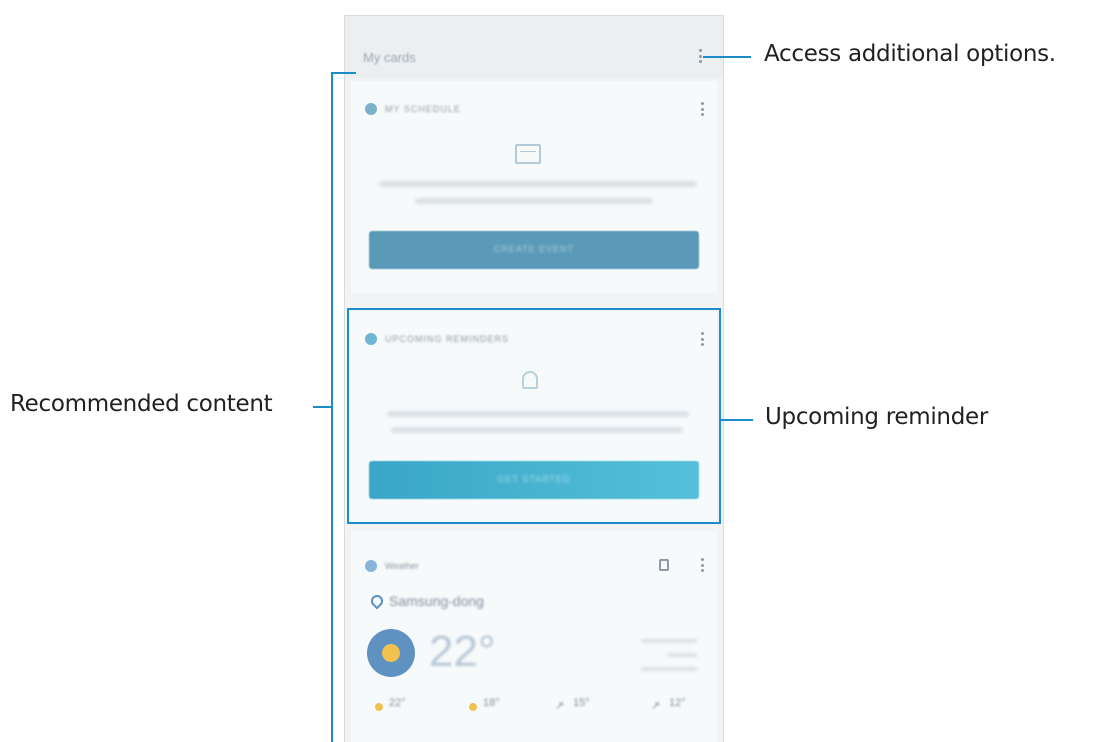 This screenshot has width=1094, height=742. What do you see at coordinates (371, 109) in the screenshot?
I see `schedule-card-icon` at bounding box center [371, 109].